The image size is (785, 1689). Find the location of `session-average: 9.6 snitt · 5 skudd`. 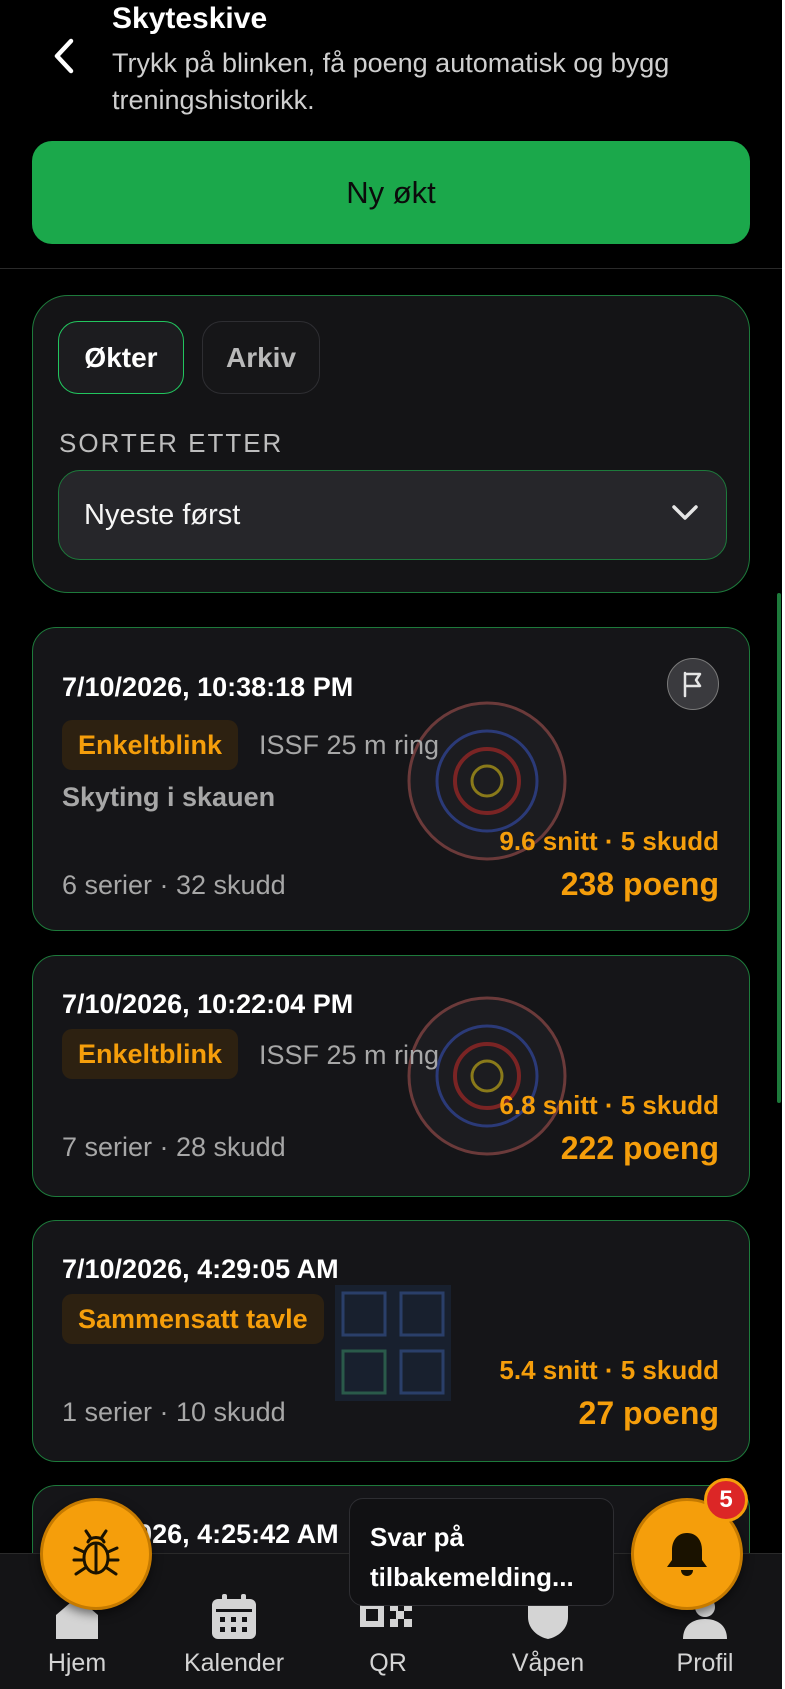

session-average: 9.6 snitt · 5 skudd is located at coordinates (609, 841).